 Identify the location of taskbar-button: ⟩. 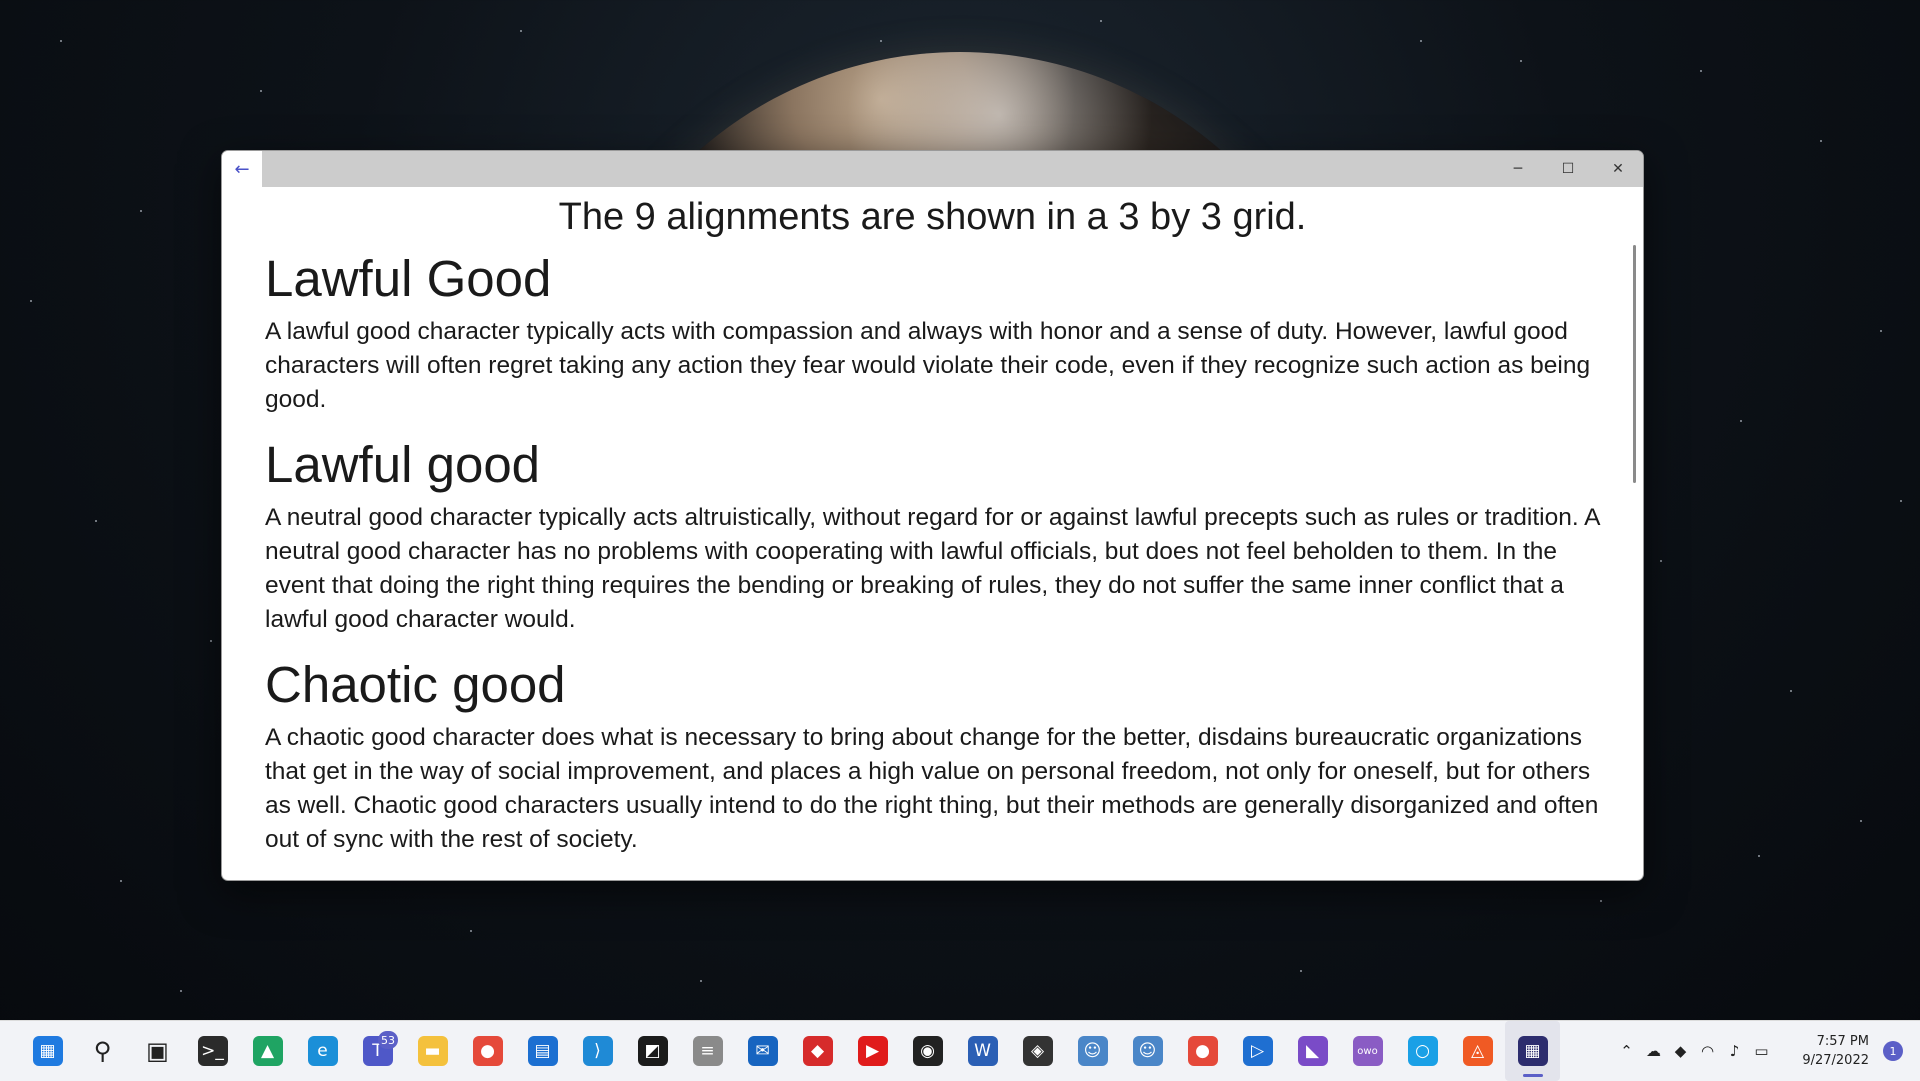
(597, 1051).